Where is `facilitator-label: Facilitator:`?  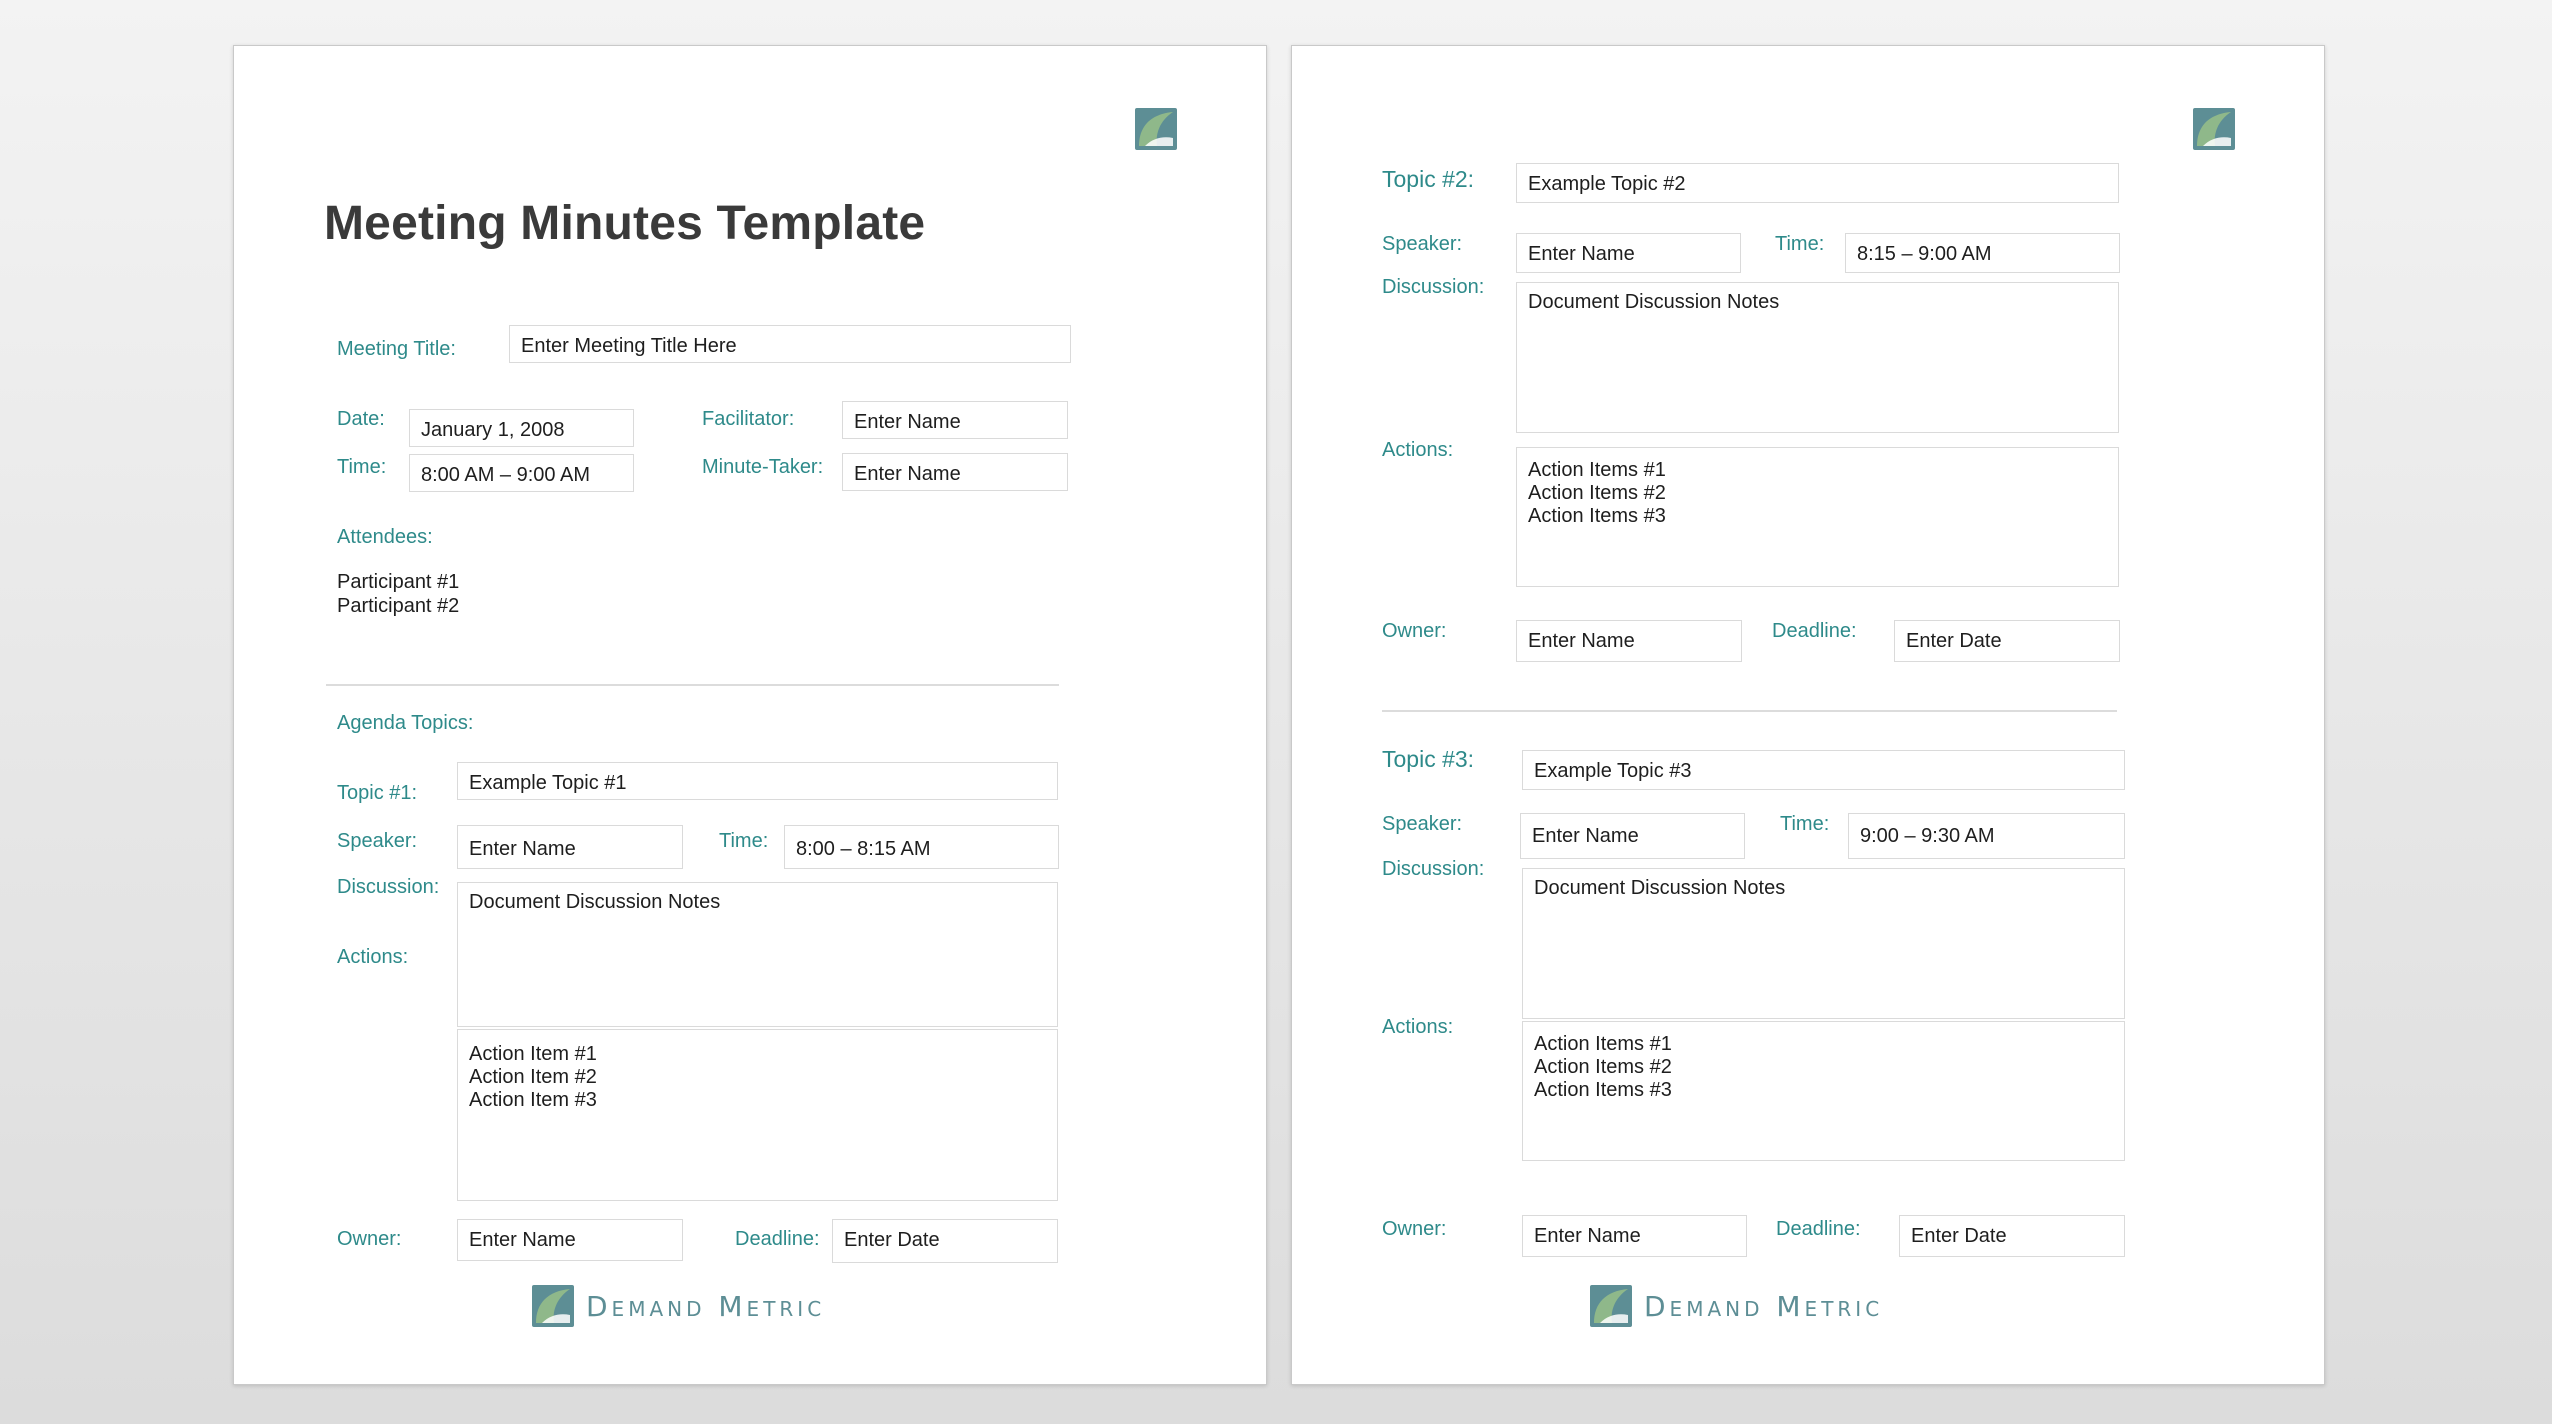 facilitator-label: Facilitator: is located at coordinates (748, 419).